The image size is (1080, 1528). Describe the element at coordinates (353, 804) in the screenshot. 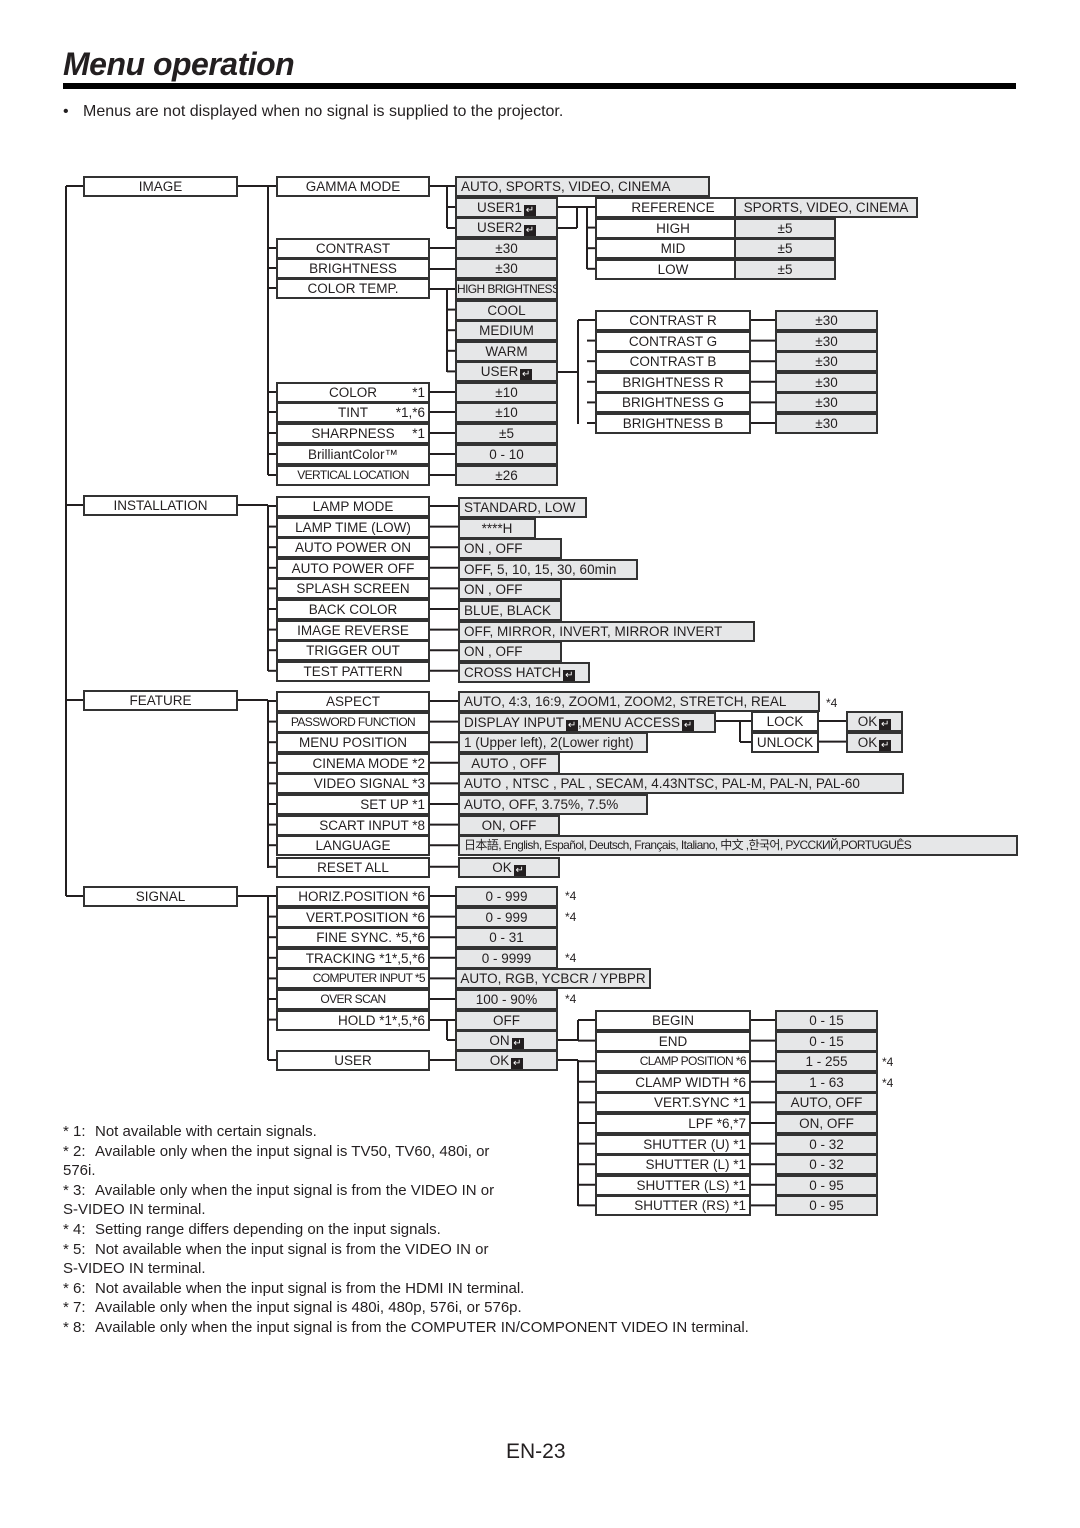

I see `feature-item-5: SET UP *1` at that location.